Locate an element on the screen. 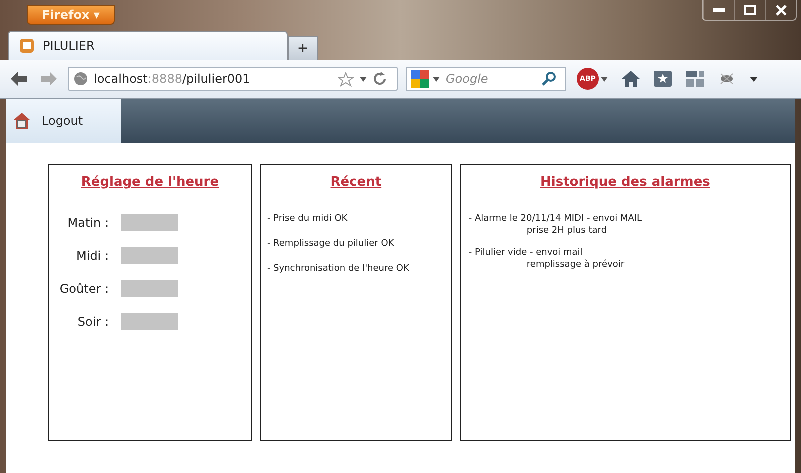 The image size is (801, 473). logout-button: Logout is located at coordinates (63, 121).